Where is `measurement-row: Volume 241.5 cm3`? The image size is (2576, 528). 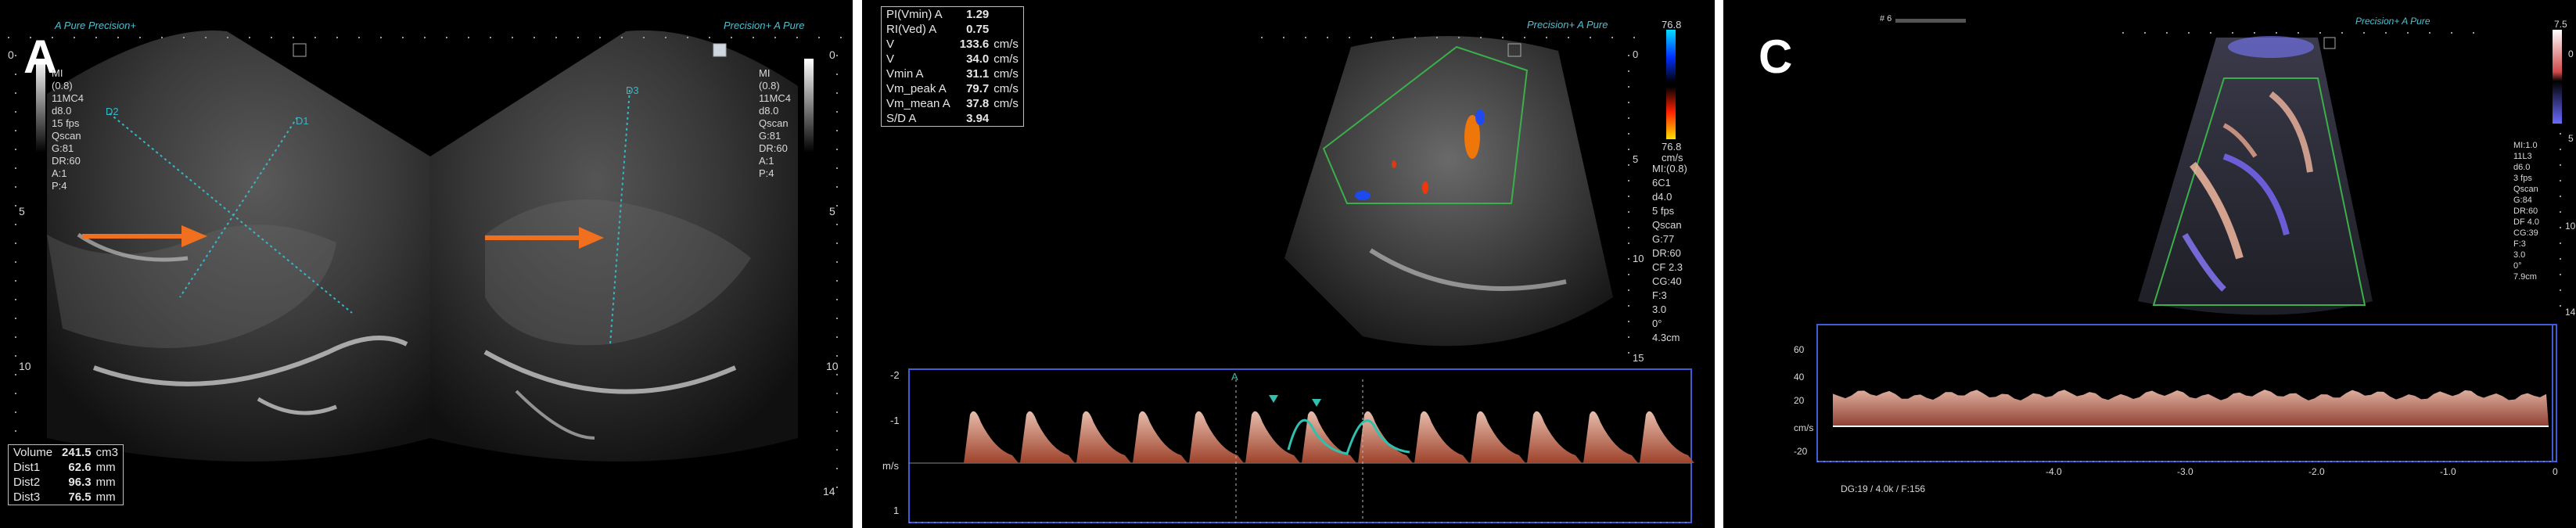
measurement-row: Volume 241.5 cm3 is located at coordinates (66, 452).